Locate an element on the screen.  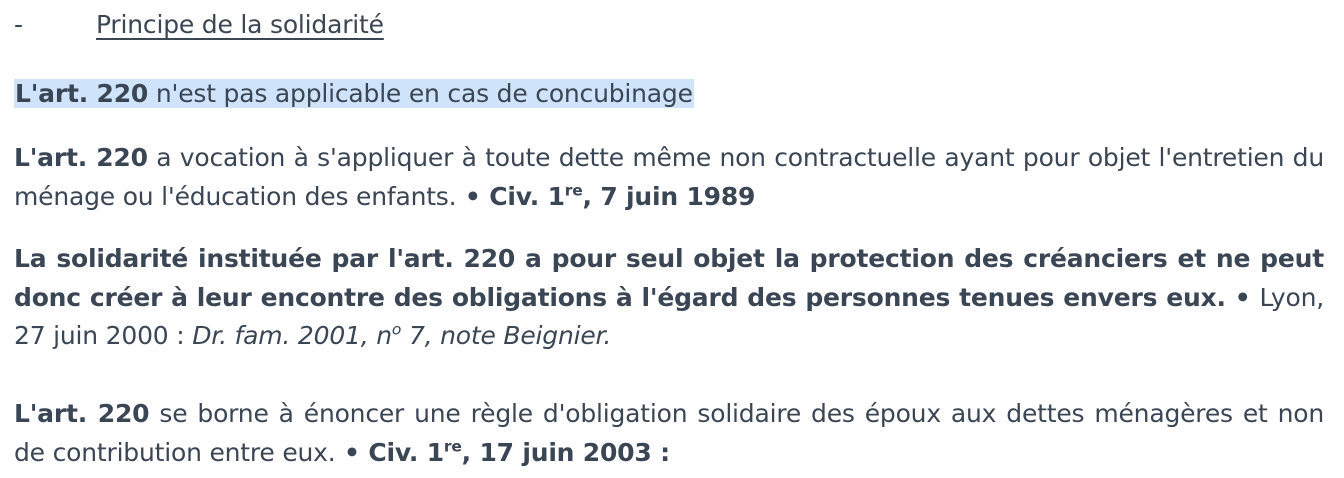
section-heading: Principe de la solidarité is located at coordinates (240, 24).